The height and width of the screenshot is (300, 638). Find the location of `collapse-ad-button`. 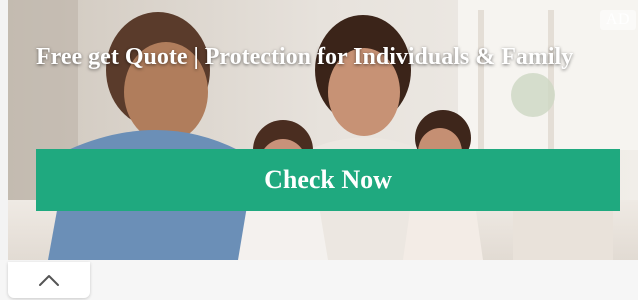

collapse-ad-button is located at coordinates (49, 280).